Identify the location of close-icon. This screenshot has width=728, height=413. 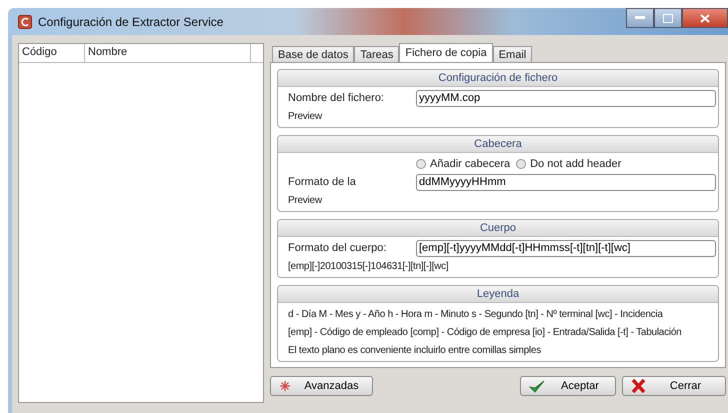
(705, 18).